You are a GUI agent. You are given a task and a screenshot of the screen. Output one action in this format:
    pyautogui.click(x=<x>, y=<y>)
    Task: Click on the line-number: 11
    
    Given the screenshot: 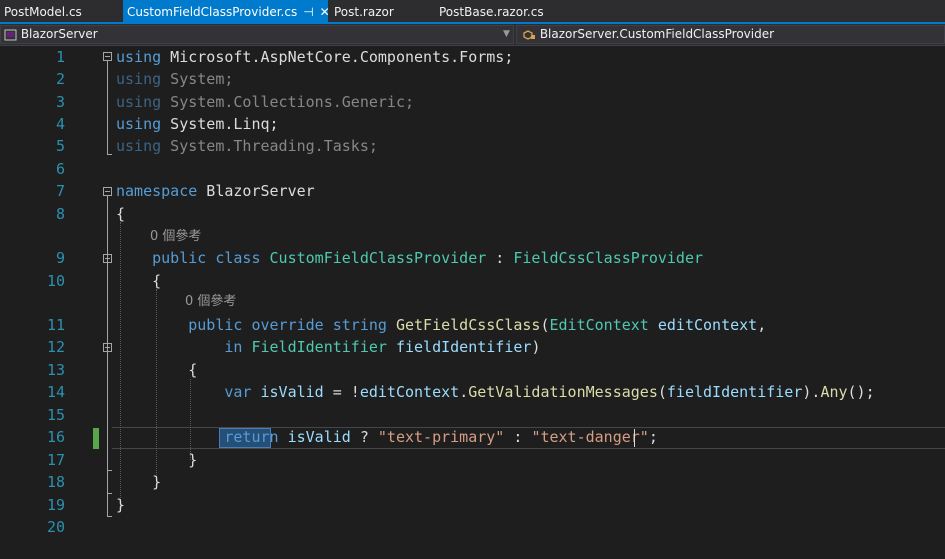 What is the action you would take?
    pyautogui.click(x=55, y=325)
    